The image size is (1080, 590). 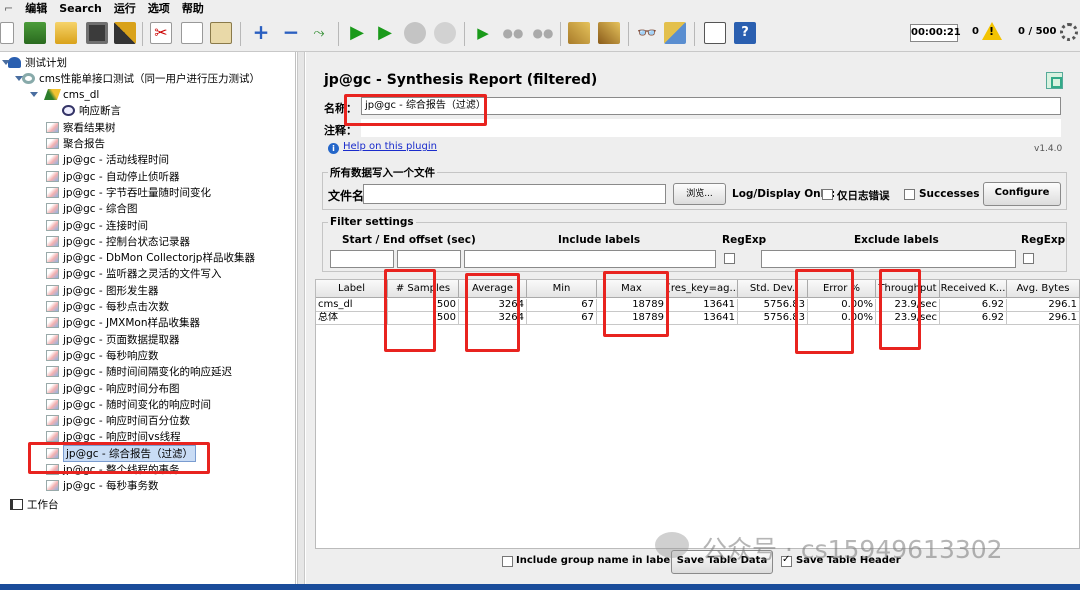 I want to click on menu-edit: 编辑, so click(x=36, y=8).